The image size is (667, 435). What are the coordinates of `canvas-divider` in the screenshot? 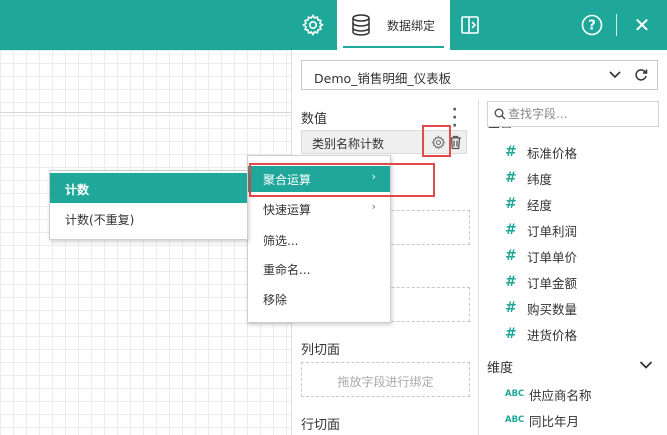 It's located at (146, 112).